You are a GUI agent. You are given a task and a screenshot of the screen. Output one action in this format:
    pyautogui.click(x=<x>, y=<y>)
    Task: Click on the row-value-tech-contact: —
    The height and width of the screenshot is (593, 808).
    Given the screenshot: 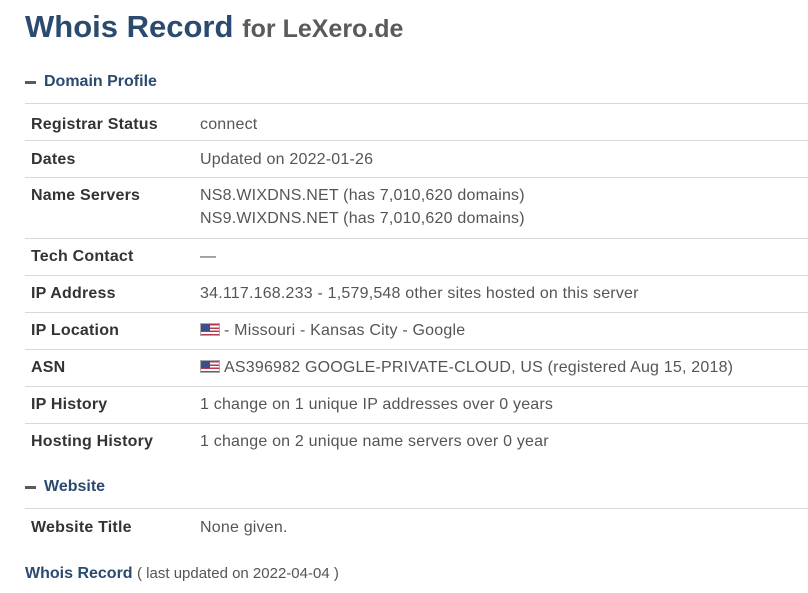 What is the action you would take?
    pyautogui.click(x=208, y=256)
    